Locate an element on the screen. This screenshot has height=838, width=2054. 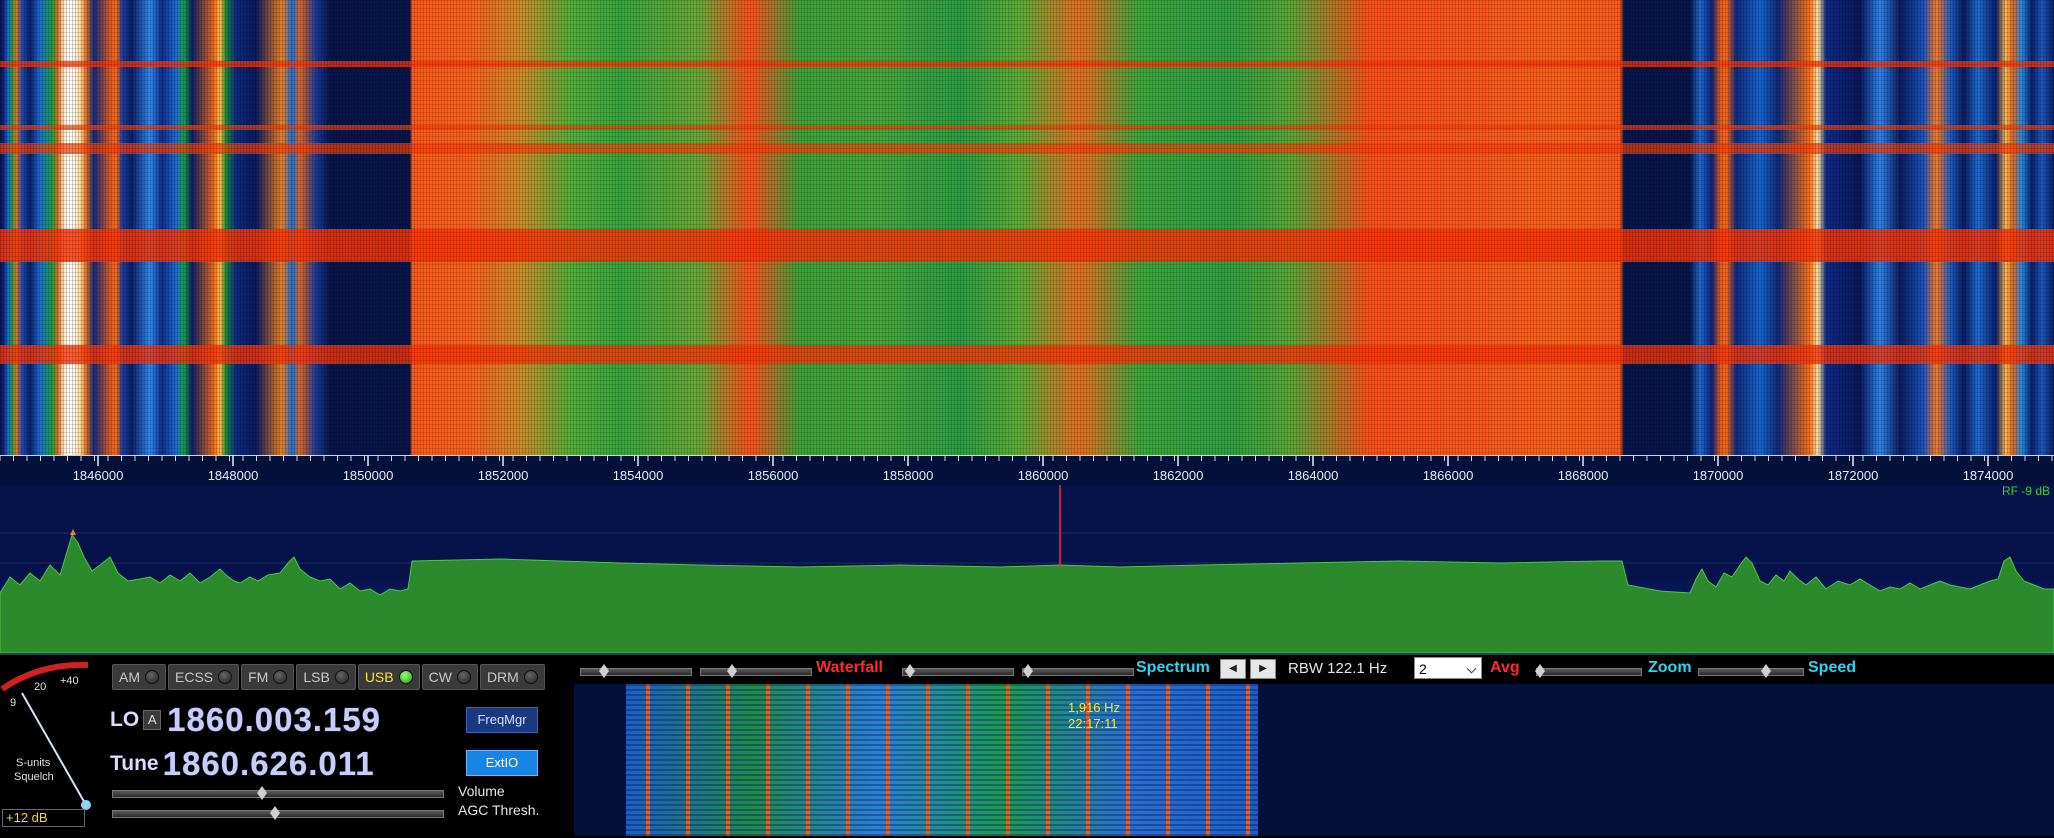
lo-frequency-display: 1860.003.159 is located at coordinates (274, 720).